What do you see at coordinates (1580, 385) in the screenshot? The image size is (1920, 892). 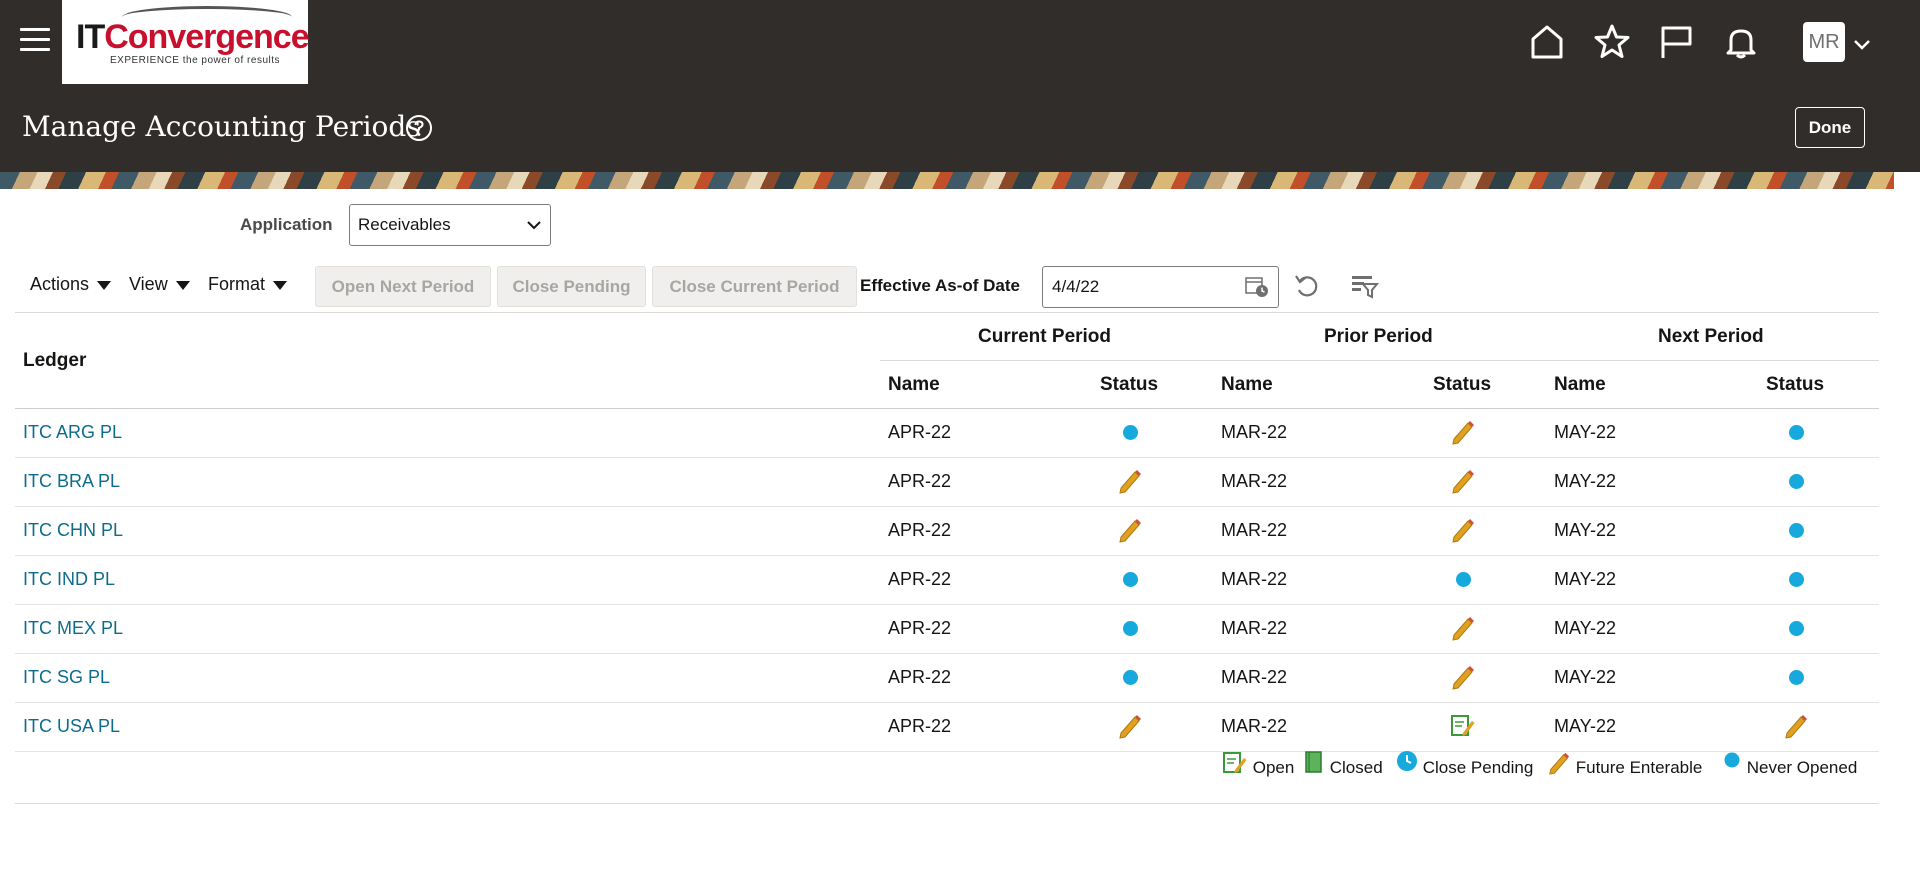 I see `next-name-header: Name` at bounding box center [1580, 385].